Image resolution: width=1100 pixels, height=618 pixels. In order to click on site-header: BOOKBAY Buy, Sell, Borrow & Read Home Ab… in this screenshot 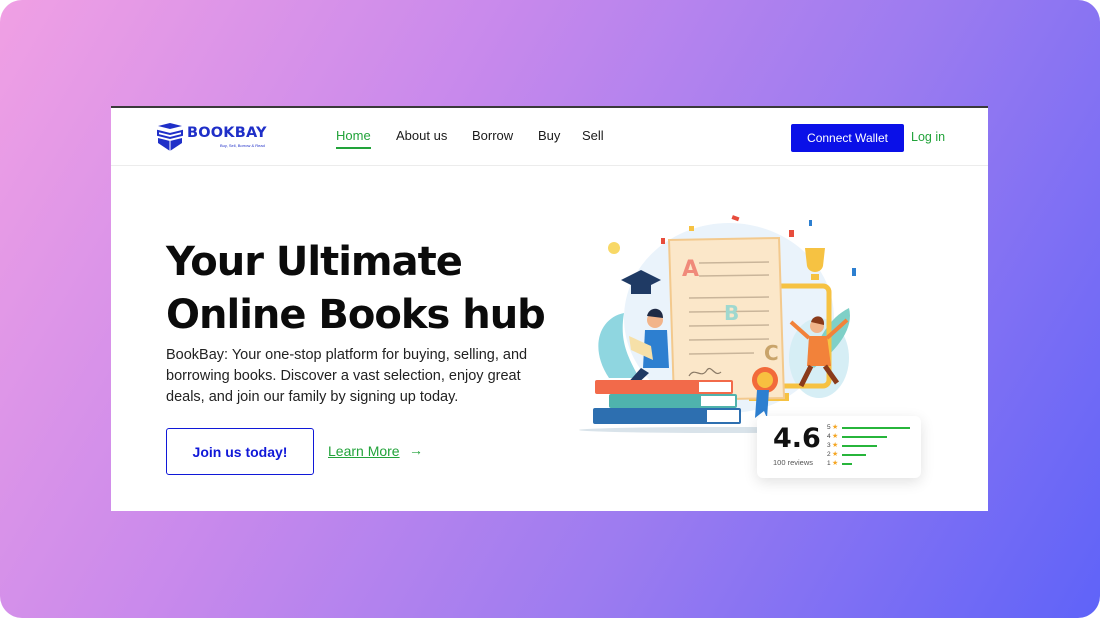, I will do `click(549, 137)`.